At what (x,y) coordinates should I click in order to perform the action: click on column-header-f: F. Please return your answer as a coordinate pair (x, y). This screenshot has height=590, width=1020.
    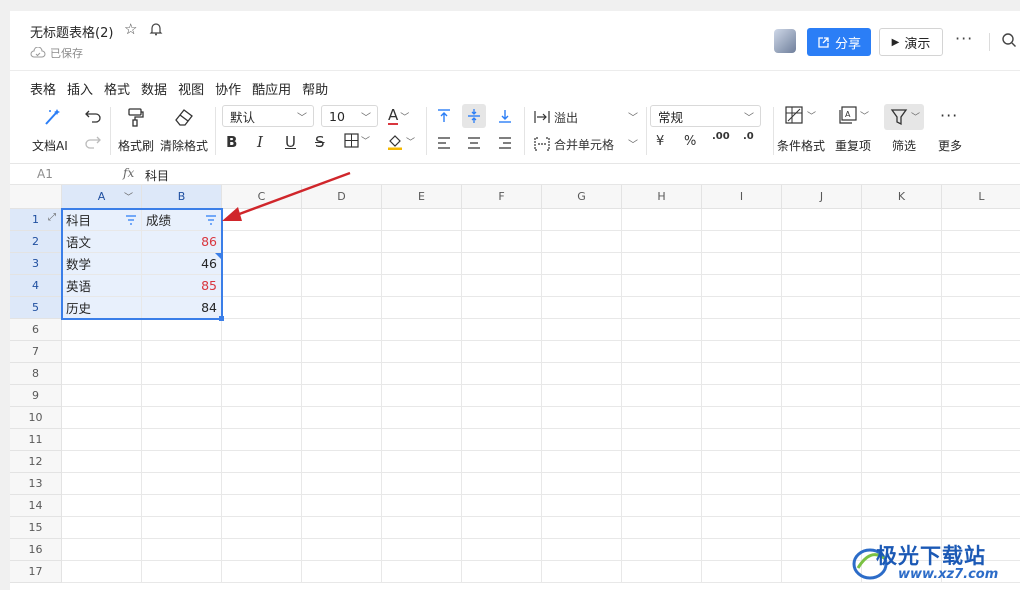
    Looking at the image, I should click on (502, 197).